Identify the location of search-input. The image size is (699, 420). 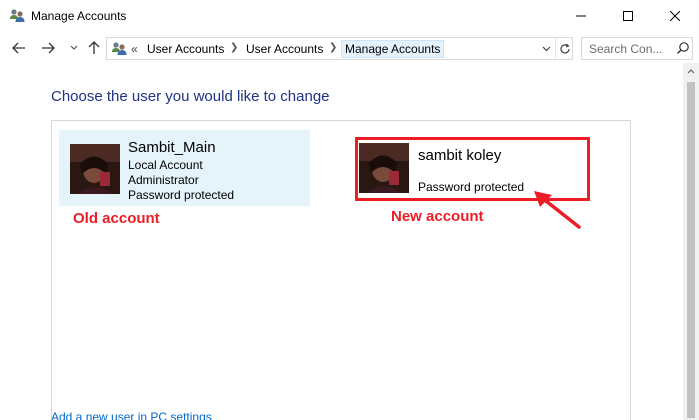
(629, 48).